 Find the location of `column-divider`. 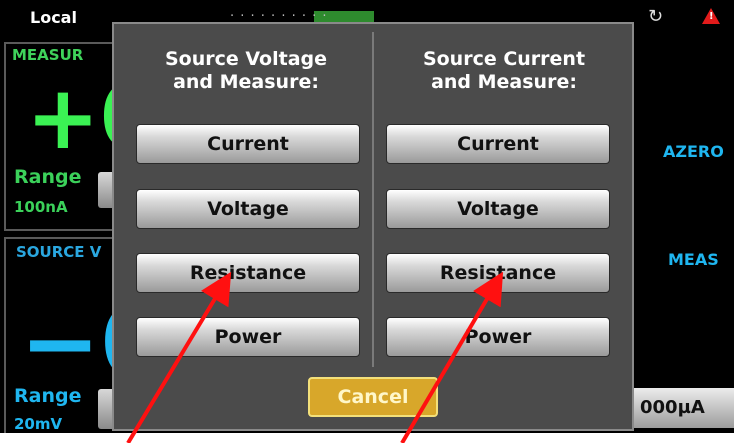

column-divider is located at coordinates (373, 199).